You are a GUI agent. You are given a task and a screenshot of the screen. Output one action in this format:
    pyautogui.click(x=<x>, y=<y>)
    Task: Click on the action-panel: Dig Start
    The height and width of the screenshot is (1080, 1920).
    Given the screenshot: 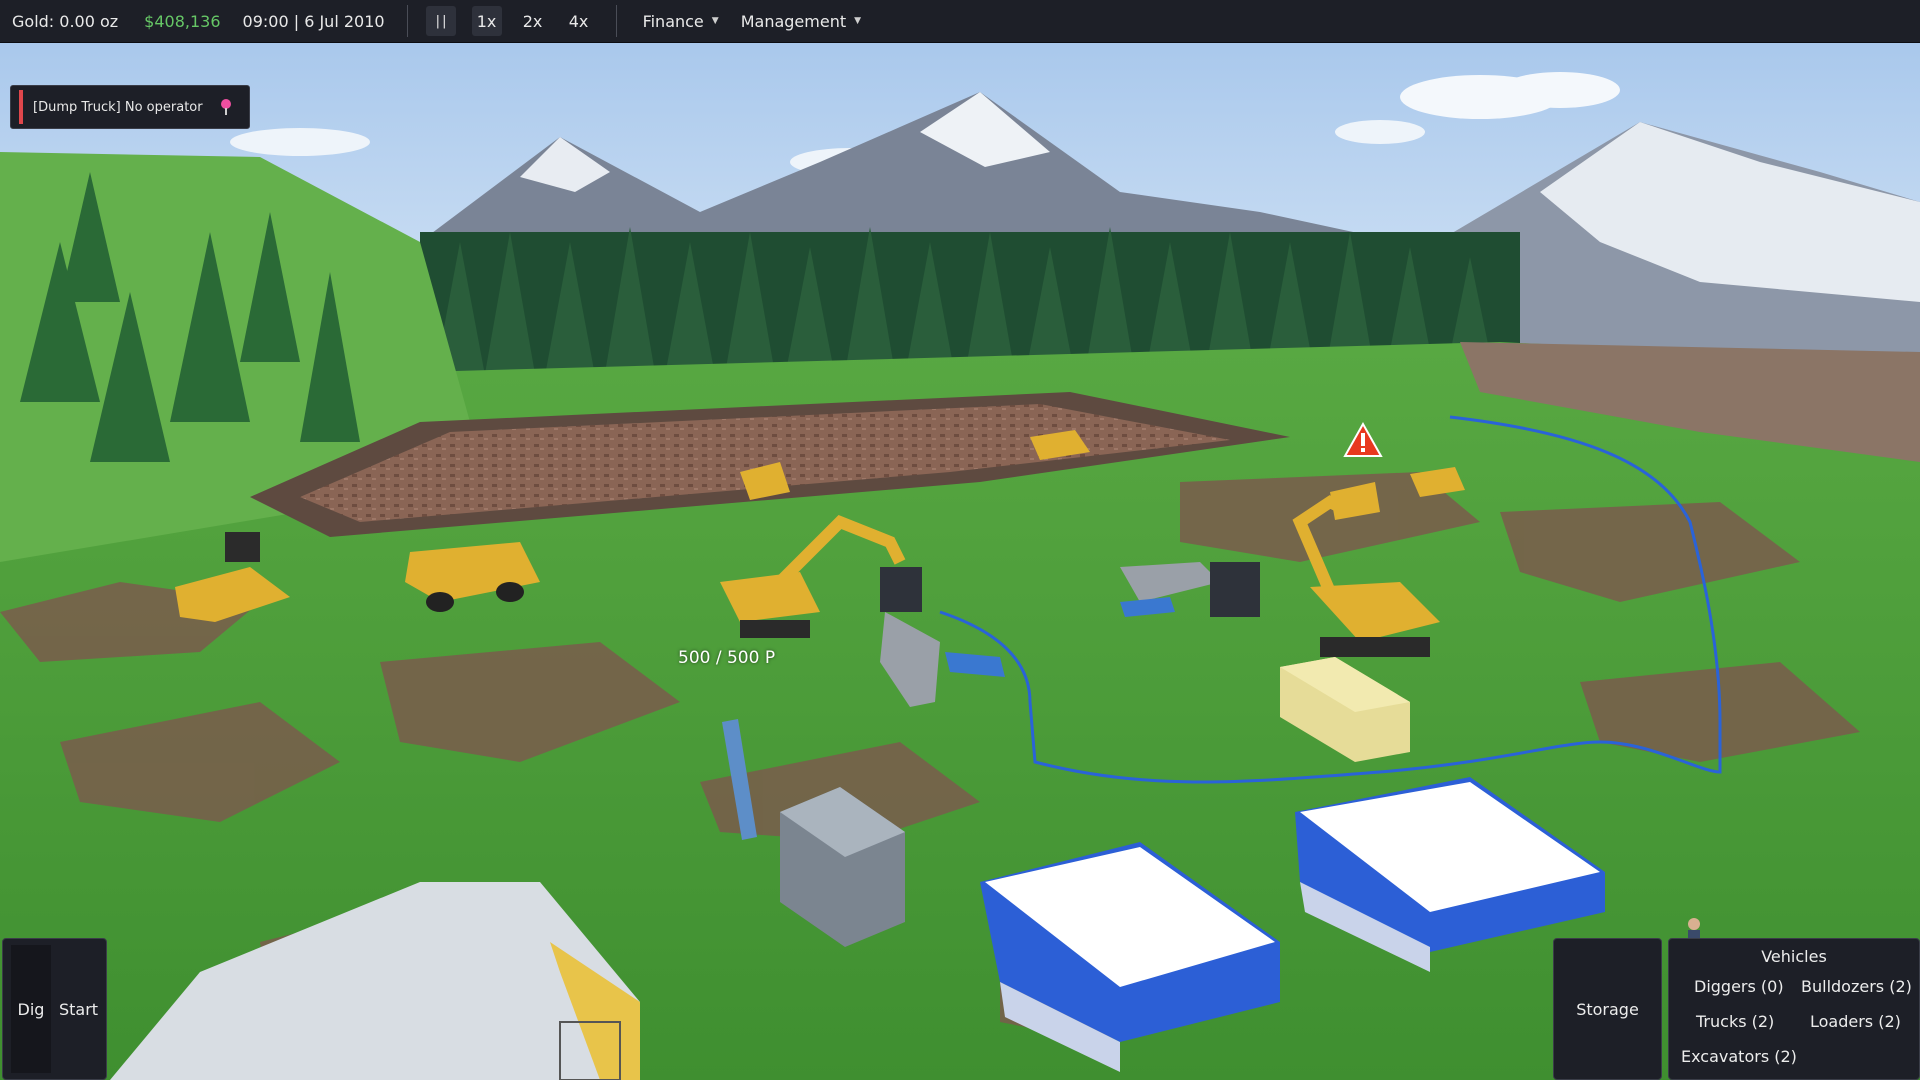 What is the action you would take?
    pyautogui.click(x=54, y=1009)
    